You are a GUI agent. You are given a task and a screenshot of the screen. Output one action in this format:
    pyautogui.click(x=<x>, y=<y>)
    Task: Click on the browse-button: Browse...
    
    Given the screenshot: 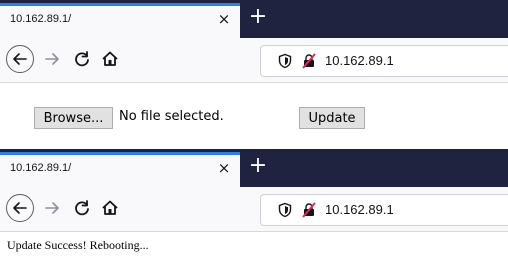 What is the action you would take?
    pyautogui.click(x=73, y=118)
    